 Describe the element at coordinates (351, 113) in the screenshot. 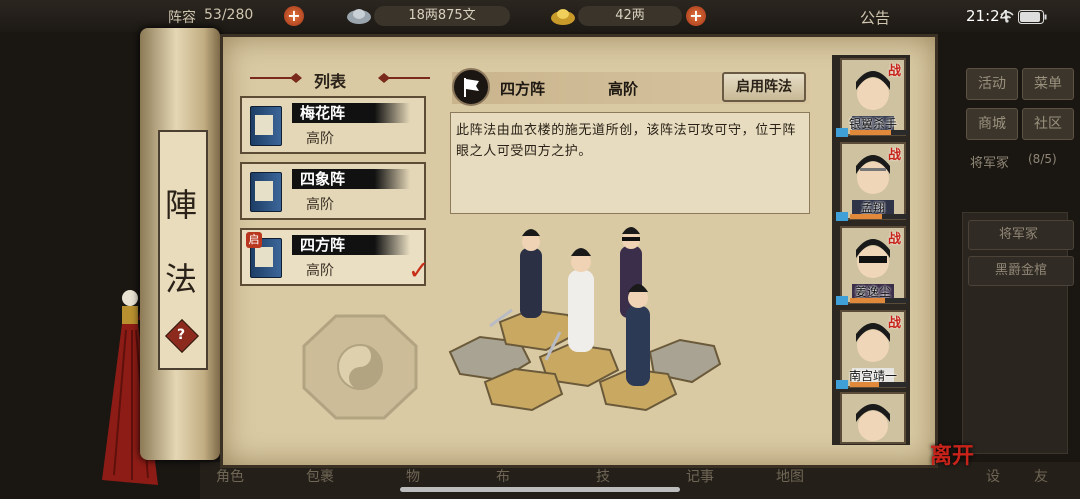

I see `formation-item-name: 梅花阵` at that location.